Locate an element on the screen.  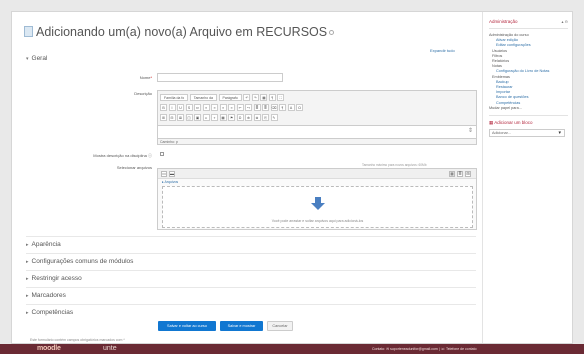
format-button: I is located at coordinates (172, 107).